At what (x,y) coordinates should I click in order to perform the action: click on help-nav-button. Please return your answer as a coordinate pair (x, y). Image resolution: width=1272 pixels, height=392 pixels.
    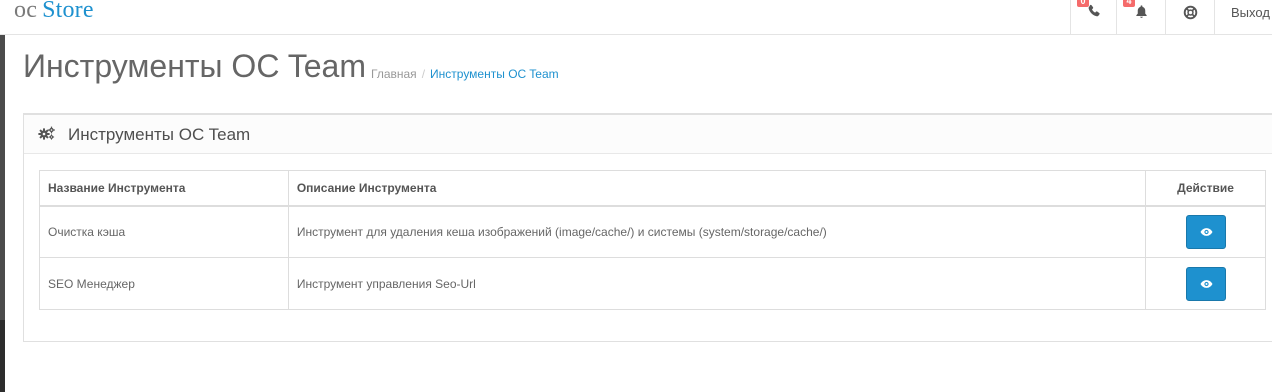
    Looking at the image, I should click on (1189, 17).